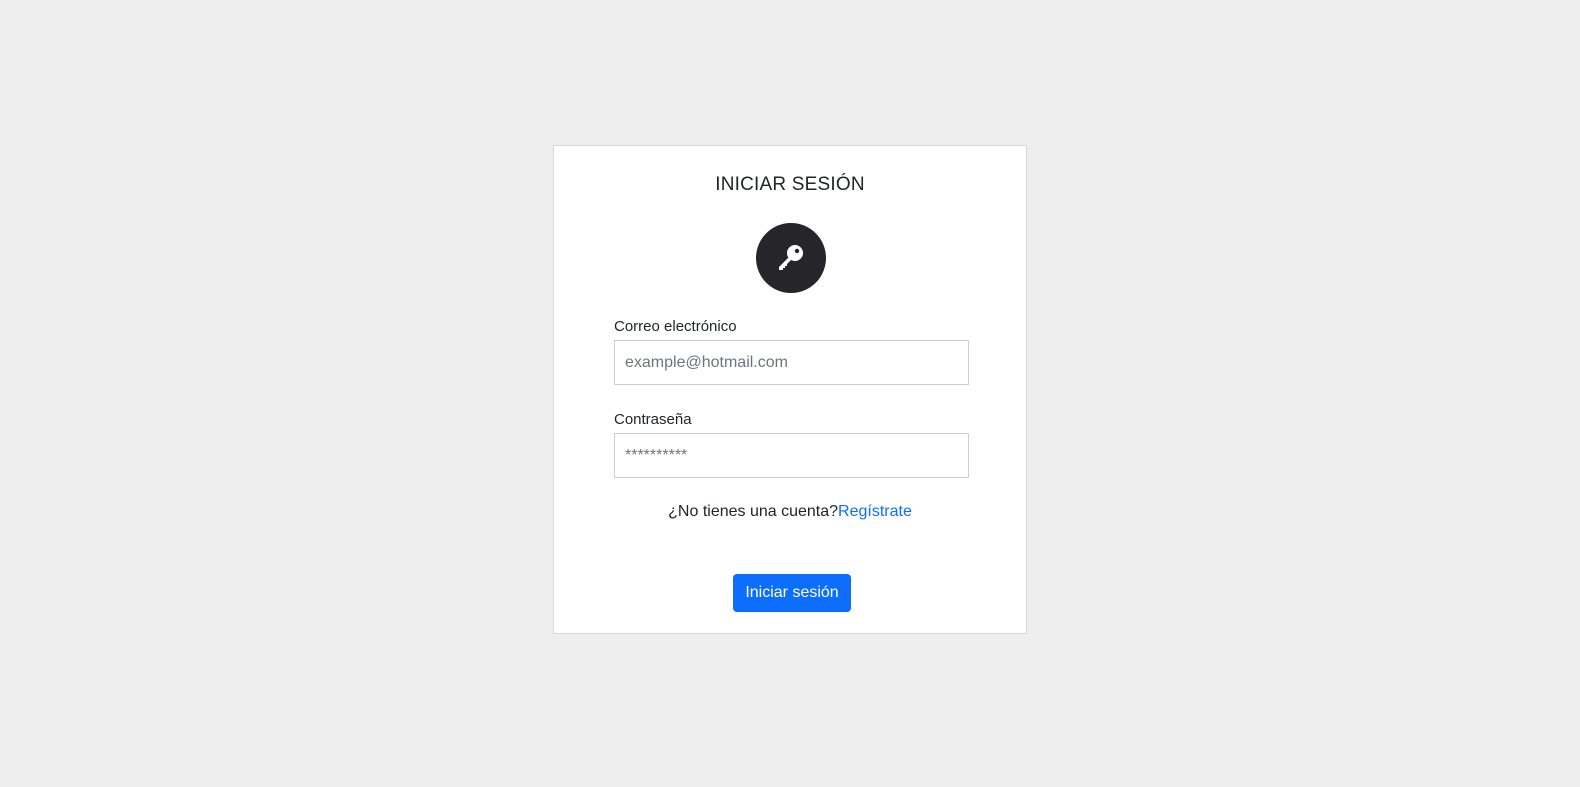 The image size is (1580, 787). I want to click on register-prompt: ¿No tienes una cuenta?, so click(753, 511).